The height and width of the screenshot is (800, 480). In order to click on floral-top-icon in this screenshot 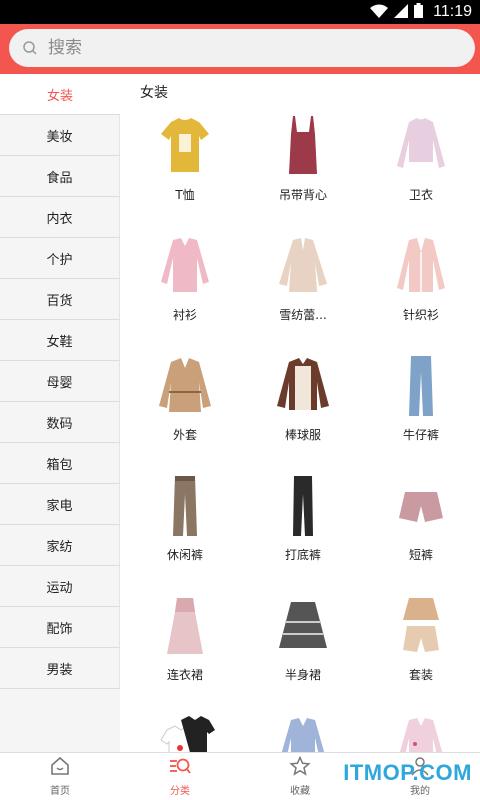, I will do `click(421, 732)`.